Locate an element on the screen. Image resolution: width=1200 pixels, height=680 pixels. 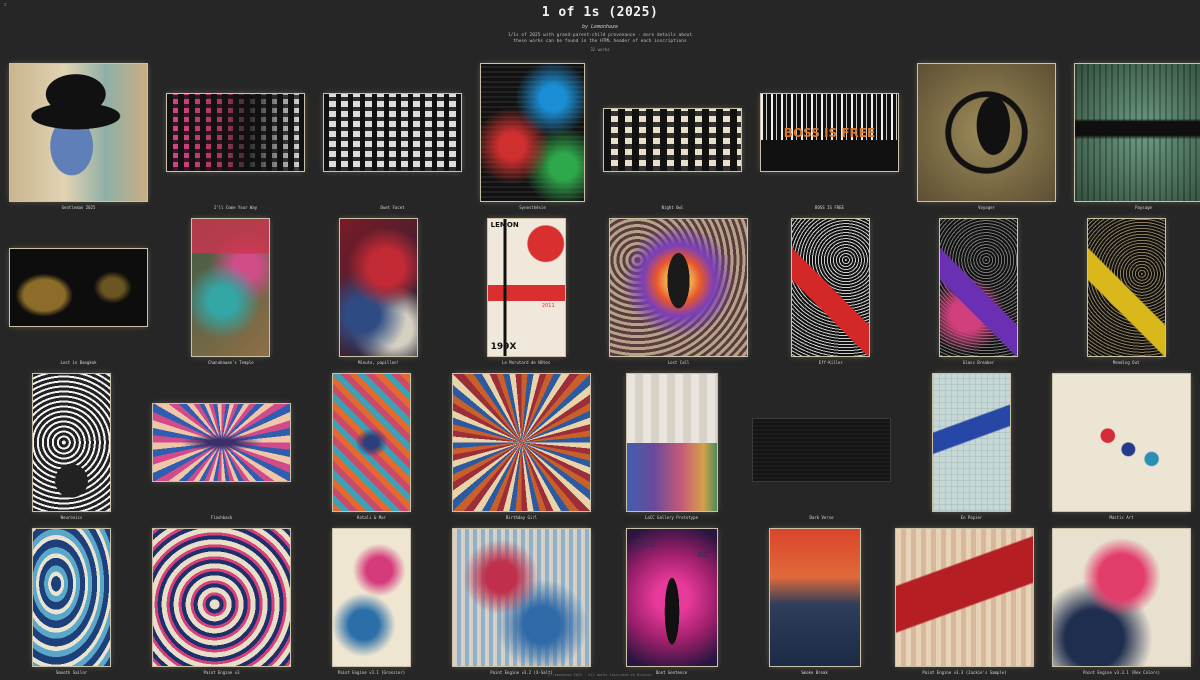
artwork-card: Lost Call is located at coordinates (678, 289).